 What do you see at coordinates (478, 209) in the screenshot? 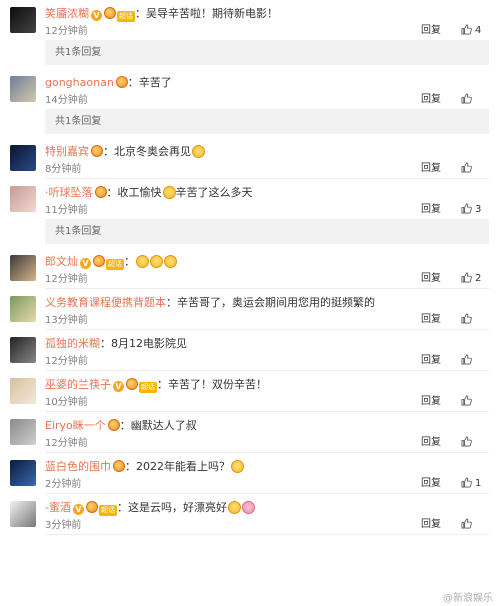
I see `like-count: 3` at bounding box center [478, 209].